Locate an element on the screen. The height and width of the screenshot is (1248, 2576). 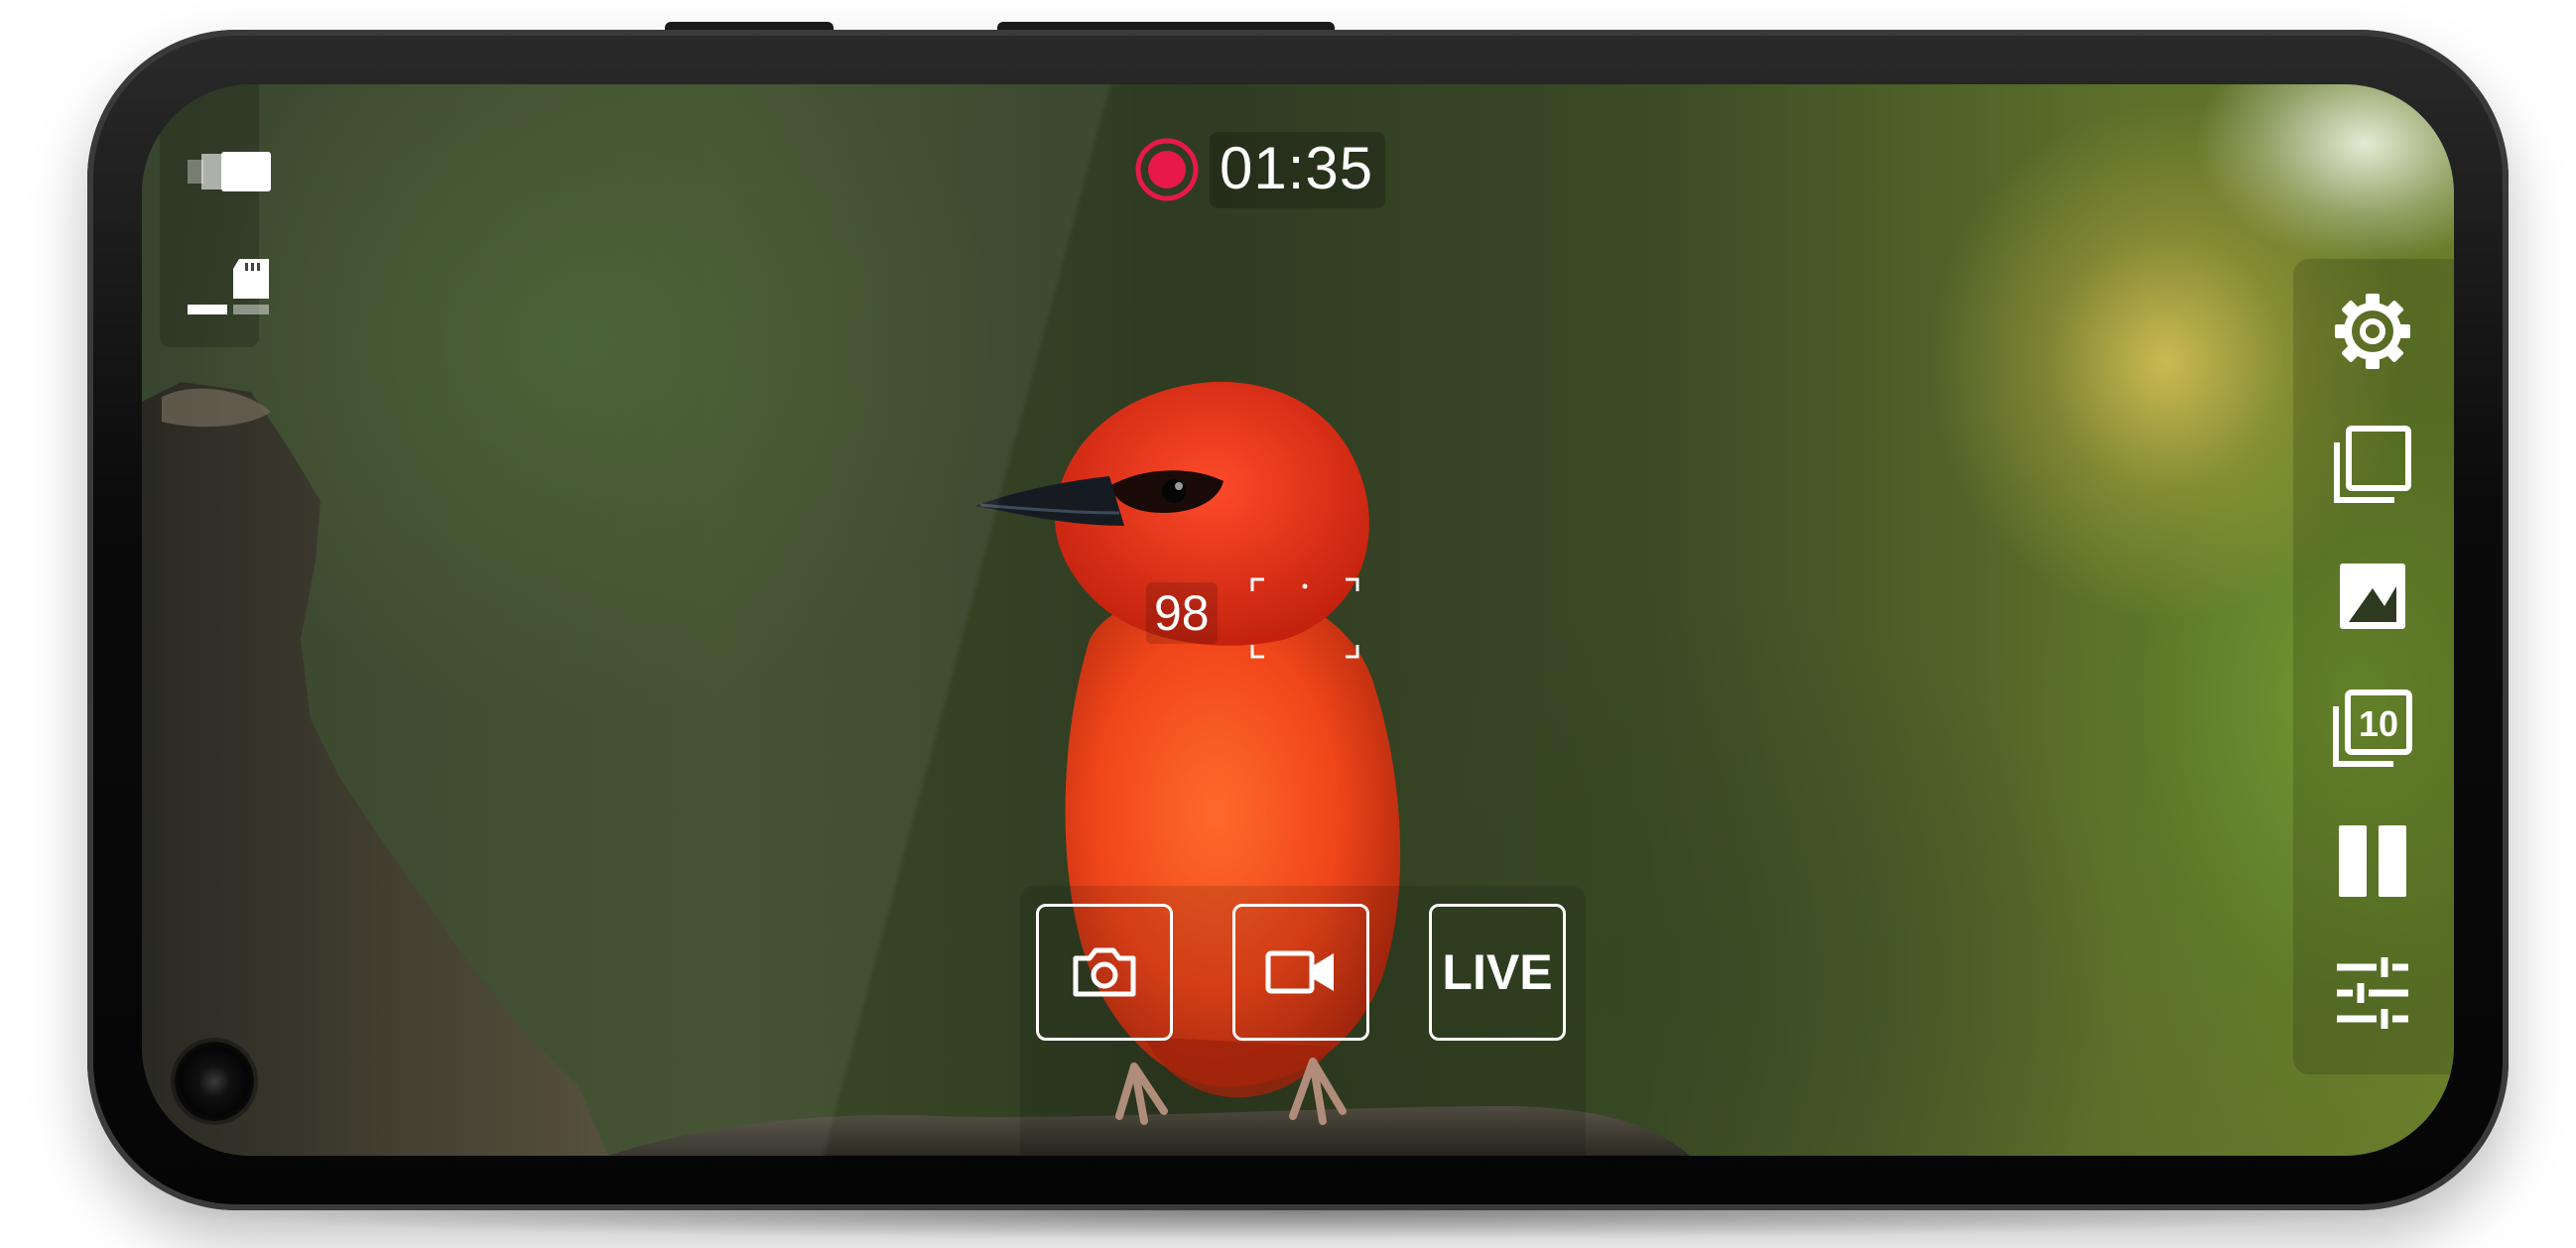
svg-text: 10 is located at coordinates (2379, 723).